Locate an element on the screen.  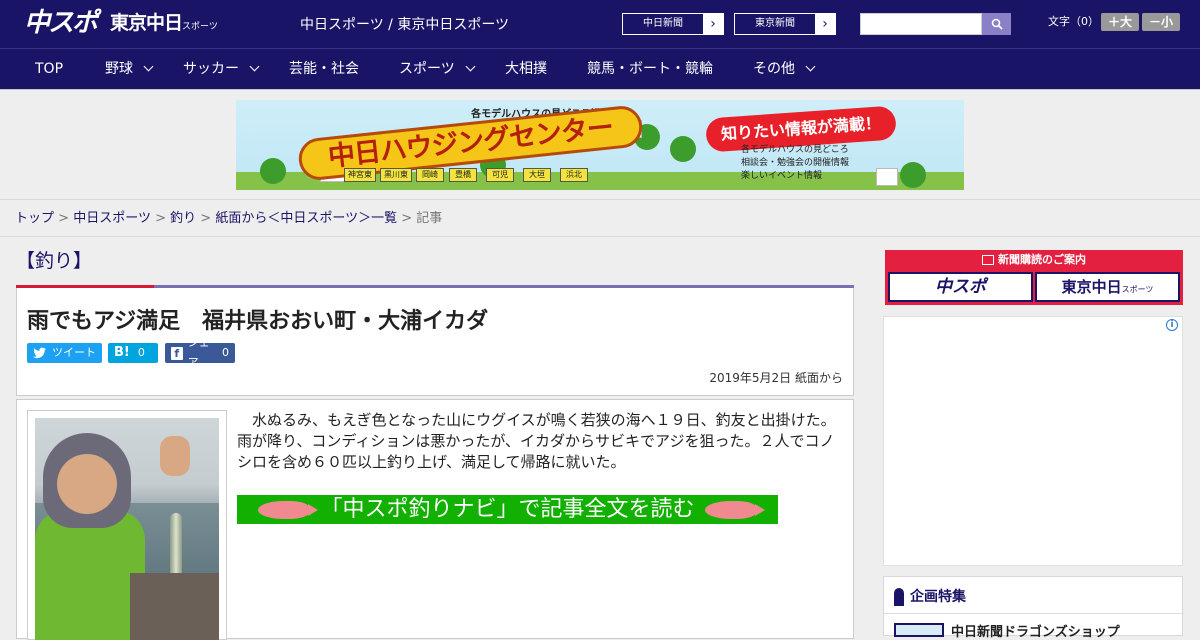
city-tag: 大垣 is located at coordinates (537, 175).